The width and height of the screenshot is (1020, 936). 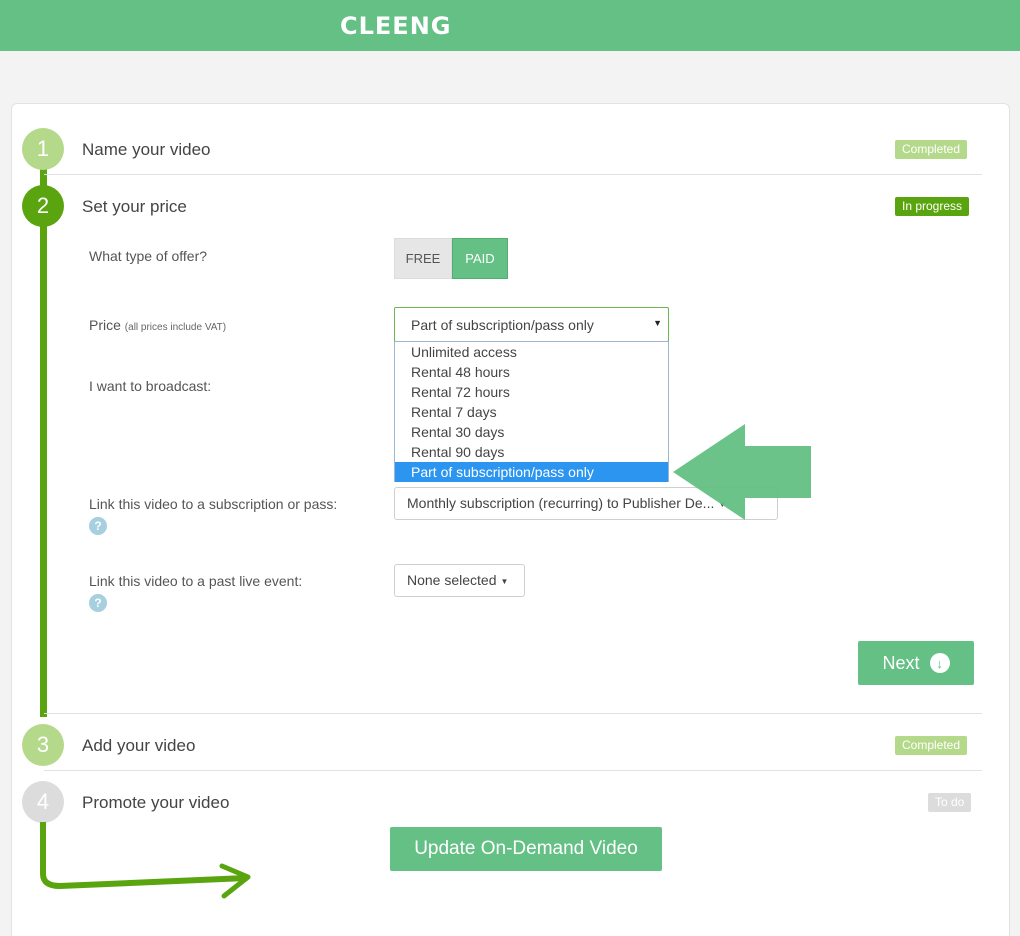 What do you see at coordinates (196, 581) in the screenshot?
I see `live-event-label: Link this video to a past live event:` at bounding box center [196, 581].